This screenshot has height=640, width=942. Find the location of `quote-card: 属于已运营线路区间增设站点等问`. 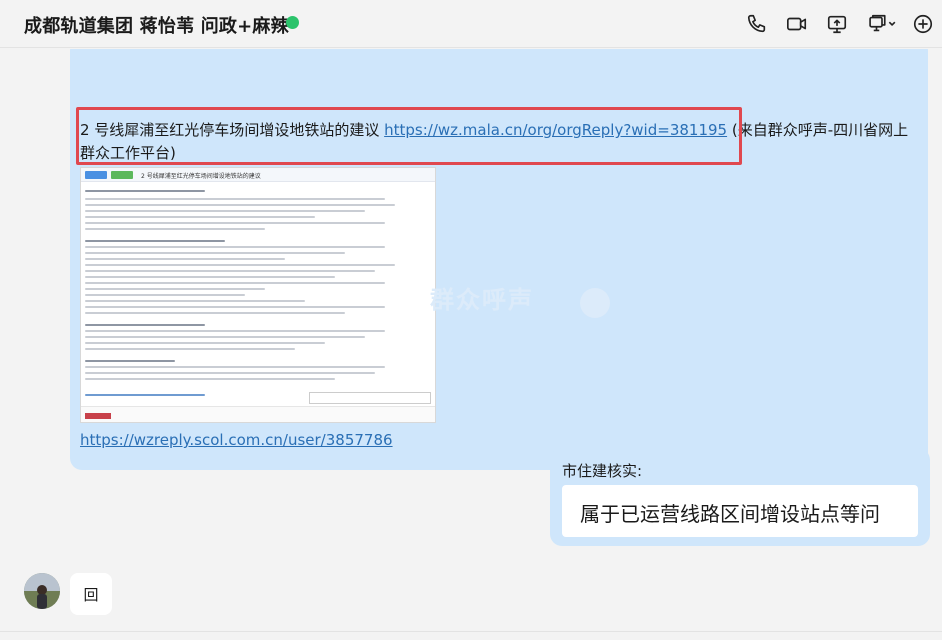

quote-card: 属于已运营线路区间增设站点等问 is located at coordinates (740, 511).